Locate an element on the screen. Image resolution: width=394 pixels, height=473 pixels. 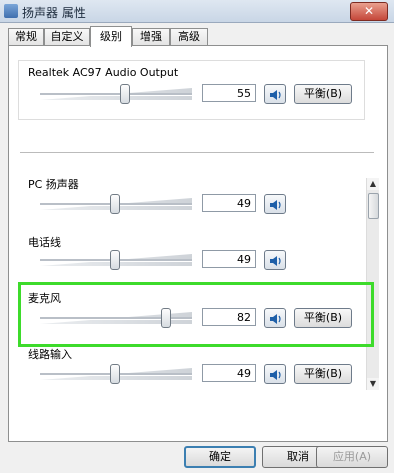
tab-general: 常规 is located at coordinates (26, 36).